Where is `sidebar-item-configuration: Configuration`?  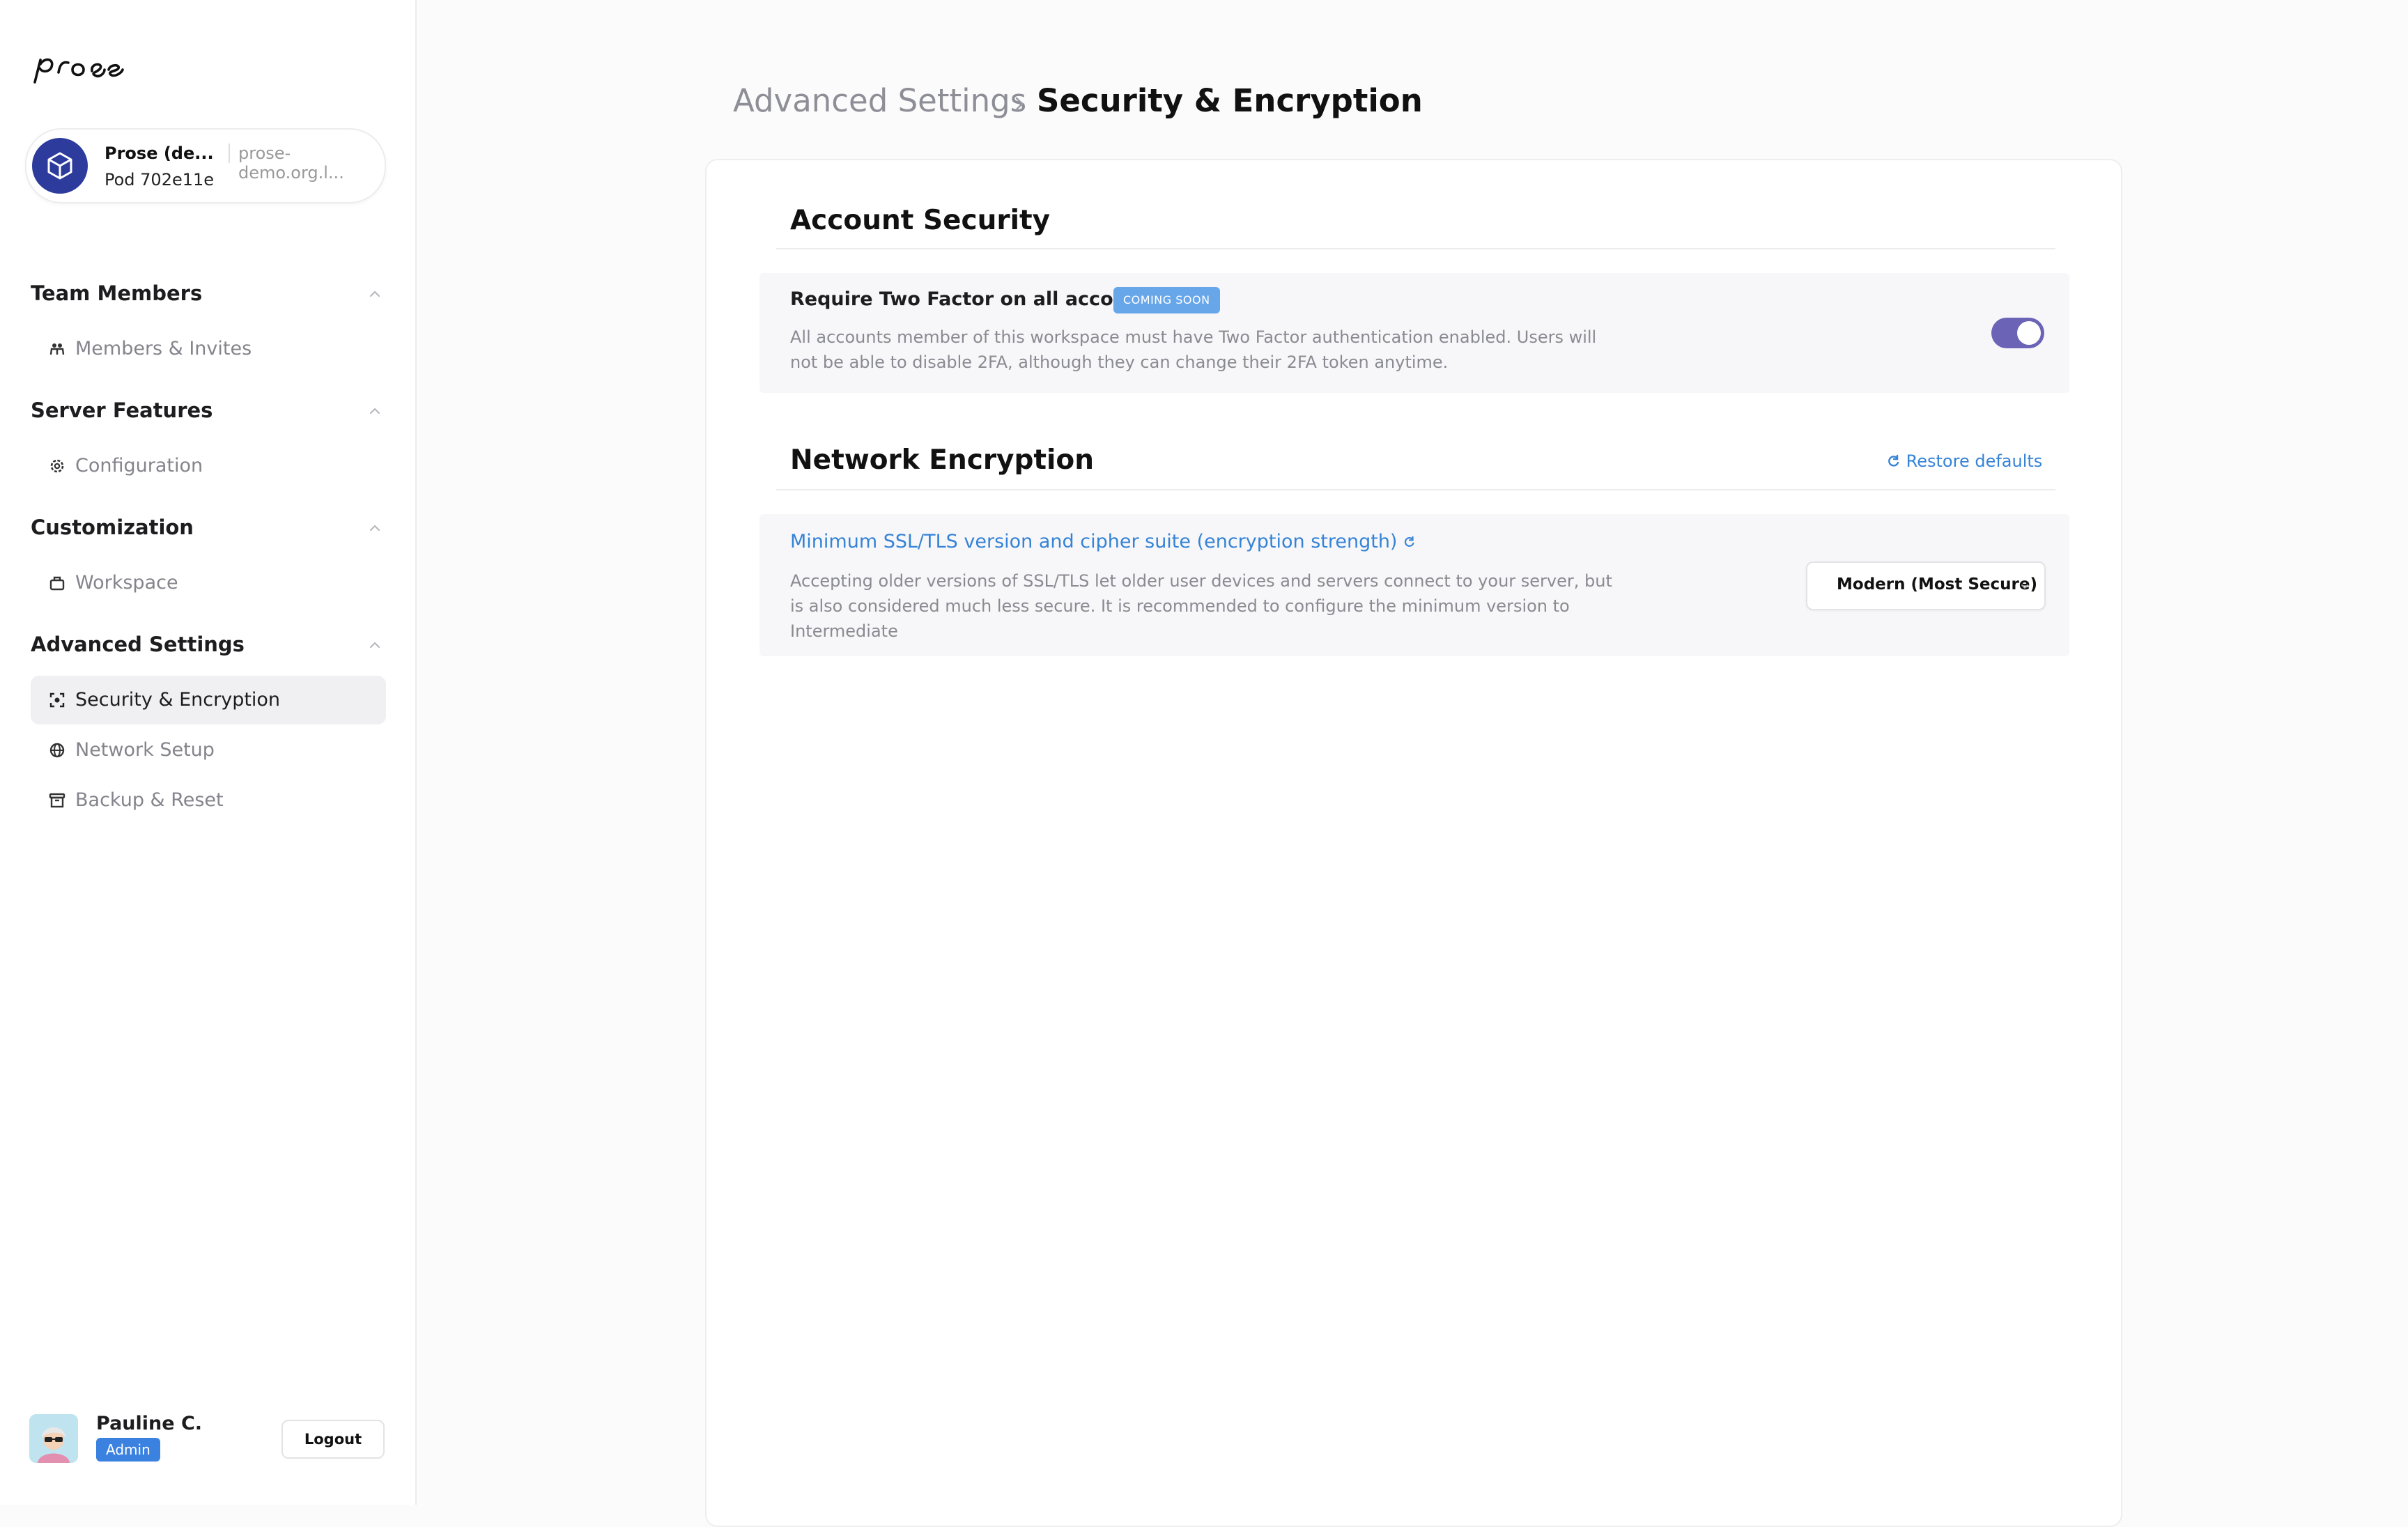
sidebar-item-configuration: Configuration is located at coordinates (208, 466).